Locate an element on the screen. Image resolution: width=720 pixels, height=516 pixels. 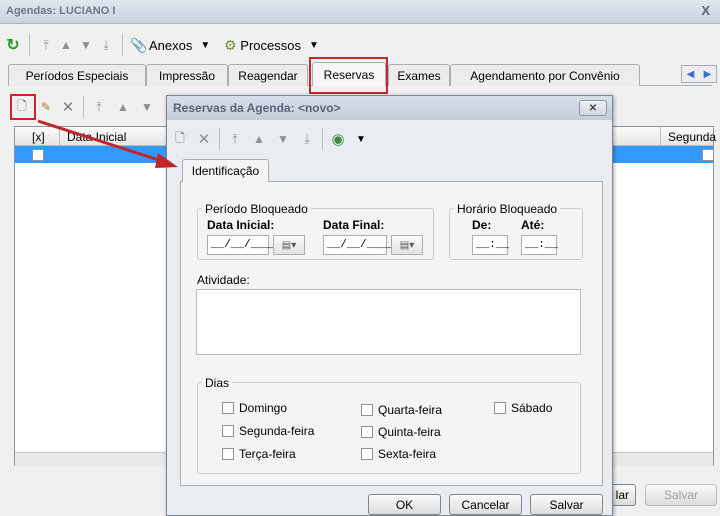
arrow-head-icon is located at coordinates (166, 160).